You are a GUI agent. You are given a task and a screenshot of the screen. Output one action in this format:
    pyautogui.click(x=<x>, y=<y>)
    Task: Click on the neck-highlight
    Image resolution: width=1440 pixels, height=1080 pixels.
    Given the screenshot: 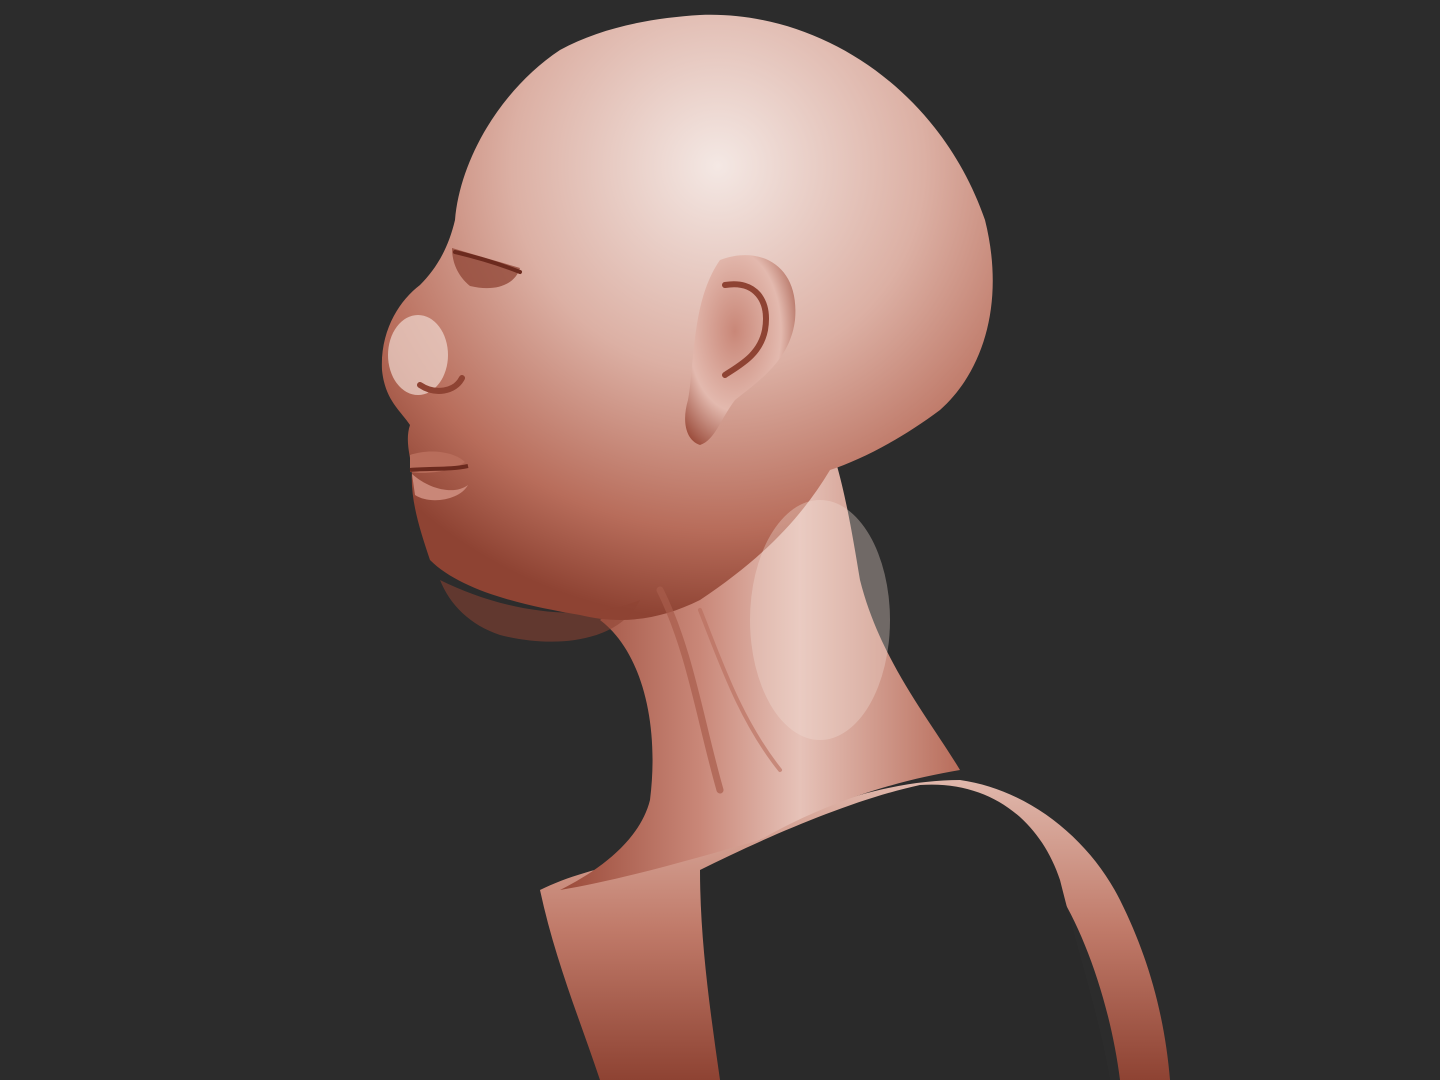 What is the action you would take?
    pyautogui.click(x=820, y=620)
    